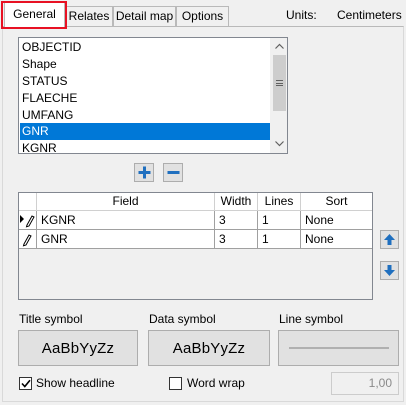 This screenshot has width=406, height=405. I want to click on add-field-button, so click(144, 172).